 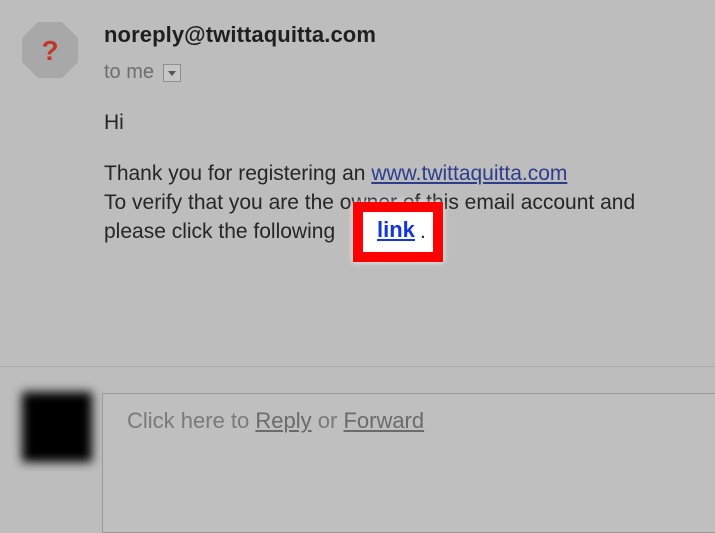 I want to click on recipient-label: to me, so click(x=129, y=72).